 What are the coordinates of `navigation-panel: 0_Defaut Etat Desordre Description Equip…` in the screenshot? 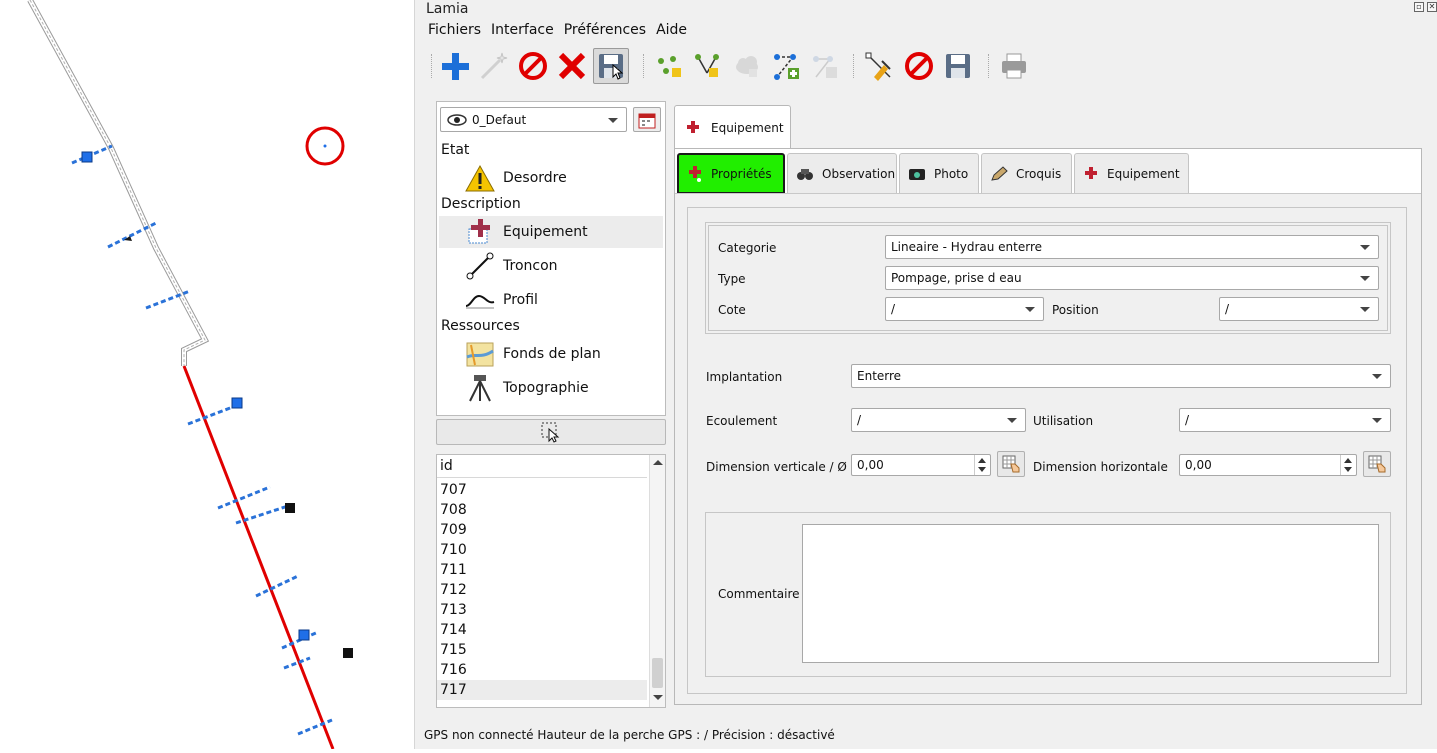 It's located at (551, 258).